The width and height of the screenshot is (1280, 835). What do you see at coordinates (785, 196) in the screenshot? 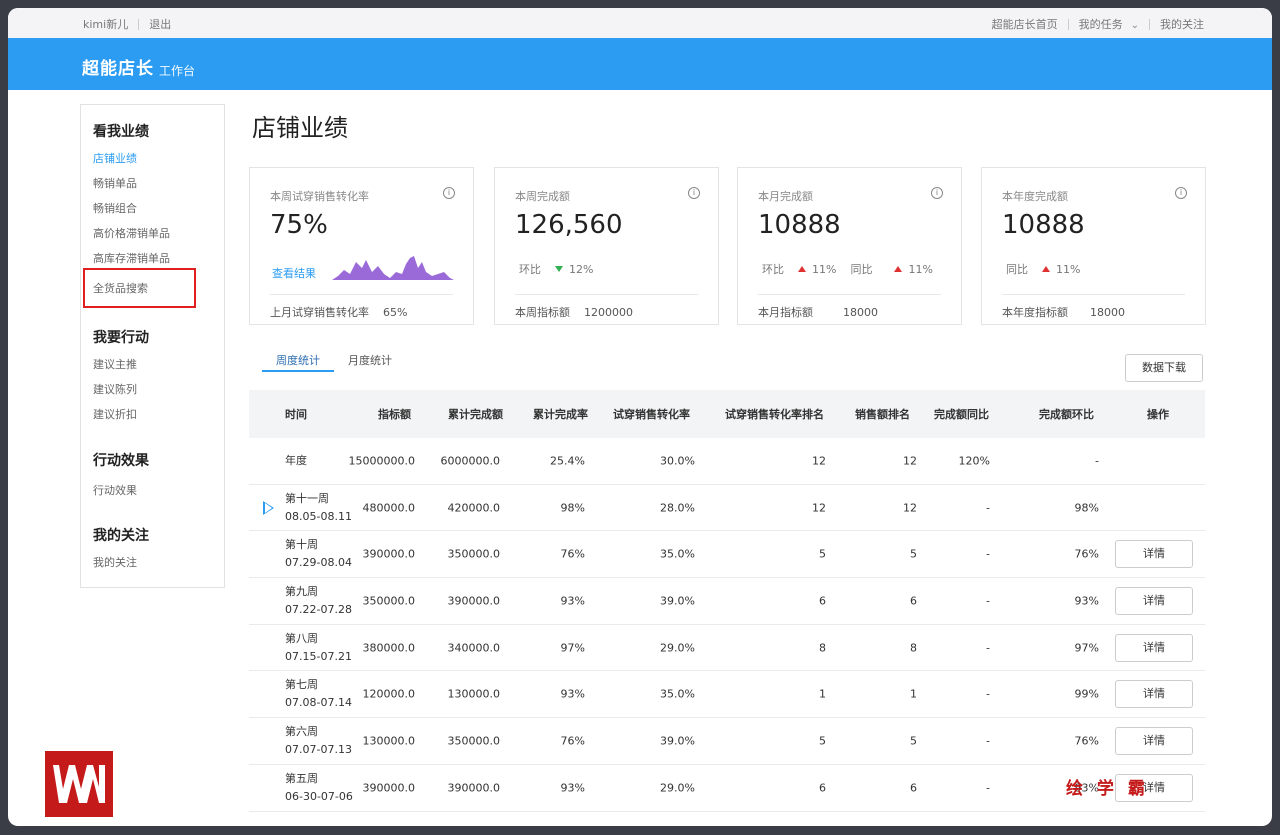
I see `card-label: 本月完成额` at bounding box center [785, 196].